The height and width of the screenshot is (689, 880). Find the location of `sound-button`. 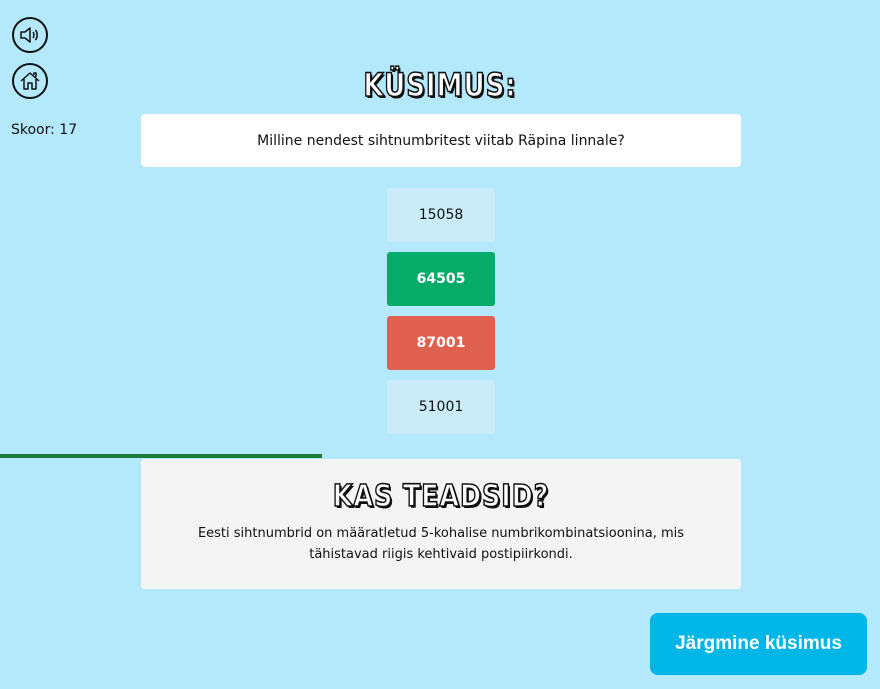

sound-button is located at coordinates (30, 35).